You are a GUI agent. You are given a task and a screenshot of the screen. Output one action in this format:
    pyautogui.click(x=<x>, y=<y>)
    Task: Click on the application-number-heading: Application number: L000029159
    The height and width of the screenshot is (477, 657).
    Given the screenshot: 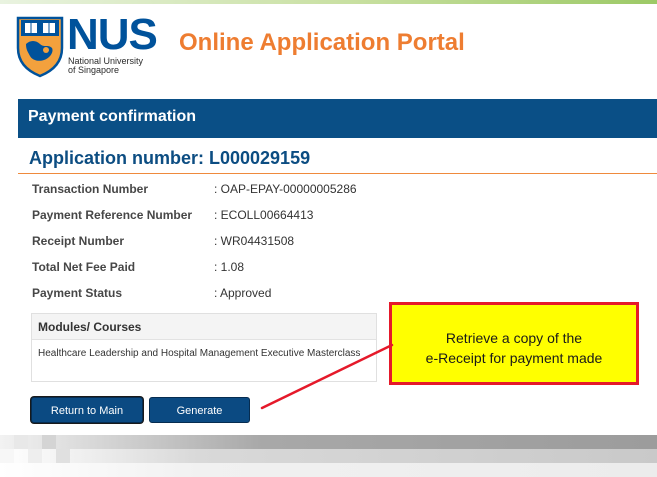 What is the action you would take?
    pyautogui.click(x=170, y=158)
    